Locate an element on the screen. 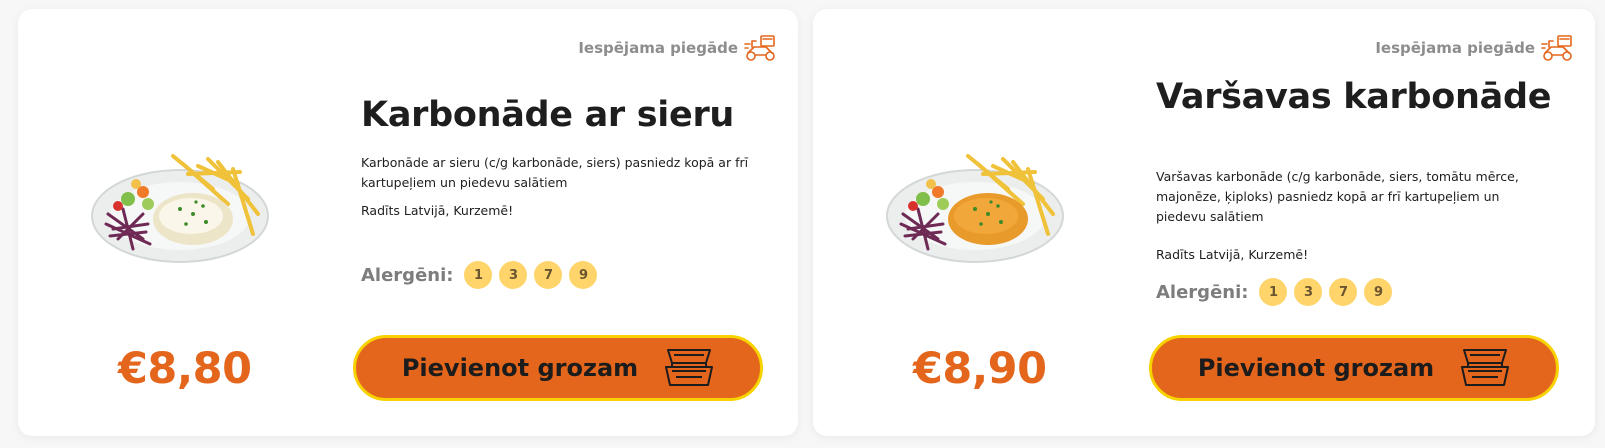 This screenshot has height=448, width=1605. product-price: €8,90 is located at coordinates (980, 369).